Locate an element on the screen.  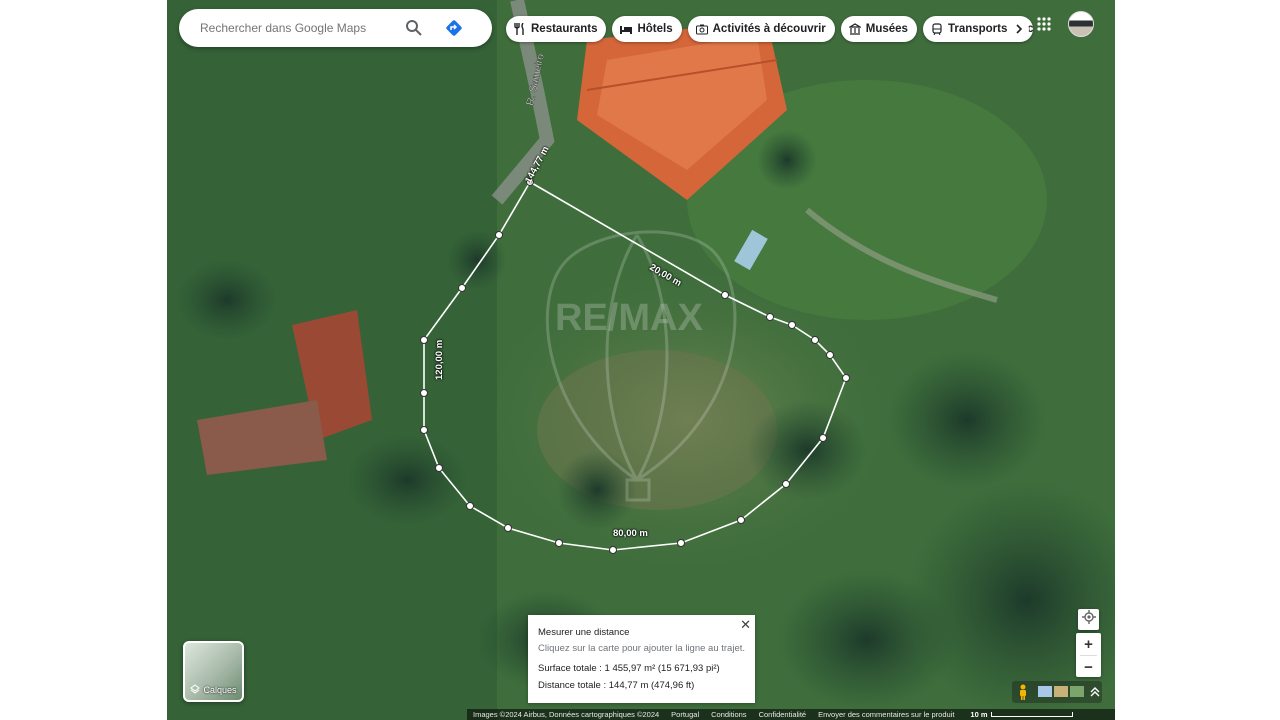
account-avatar is located at coordinates (1081, 24).